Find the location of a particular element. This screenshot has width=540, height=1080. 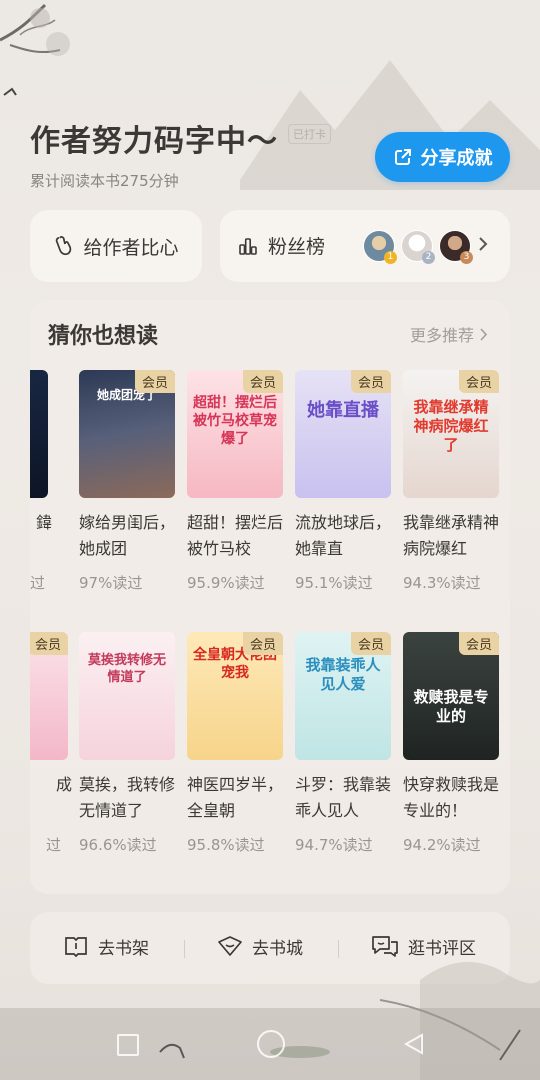

rank-badge: 2 is located at coordinates (428, 257).